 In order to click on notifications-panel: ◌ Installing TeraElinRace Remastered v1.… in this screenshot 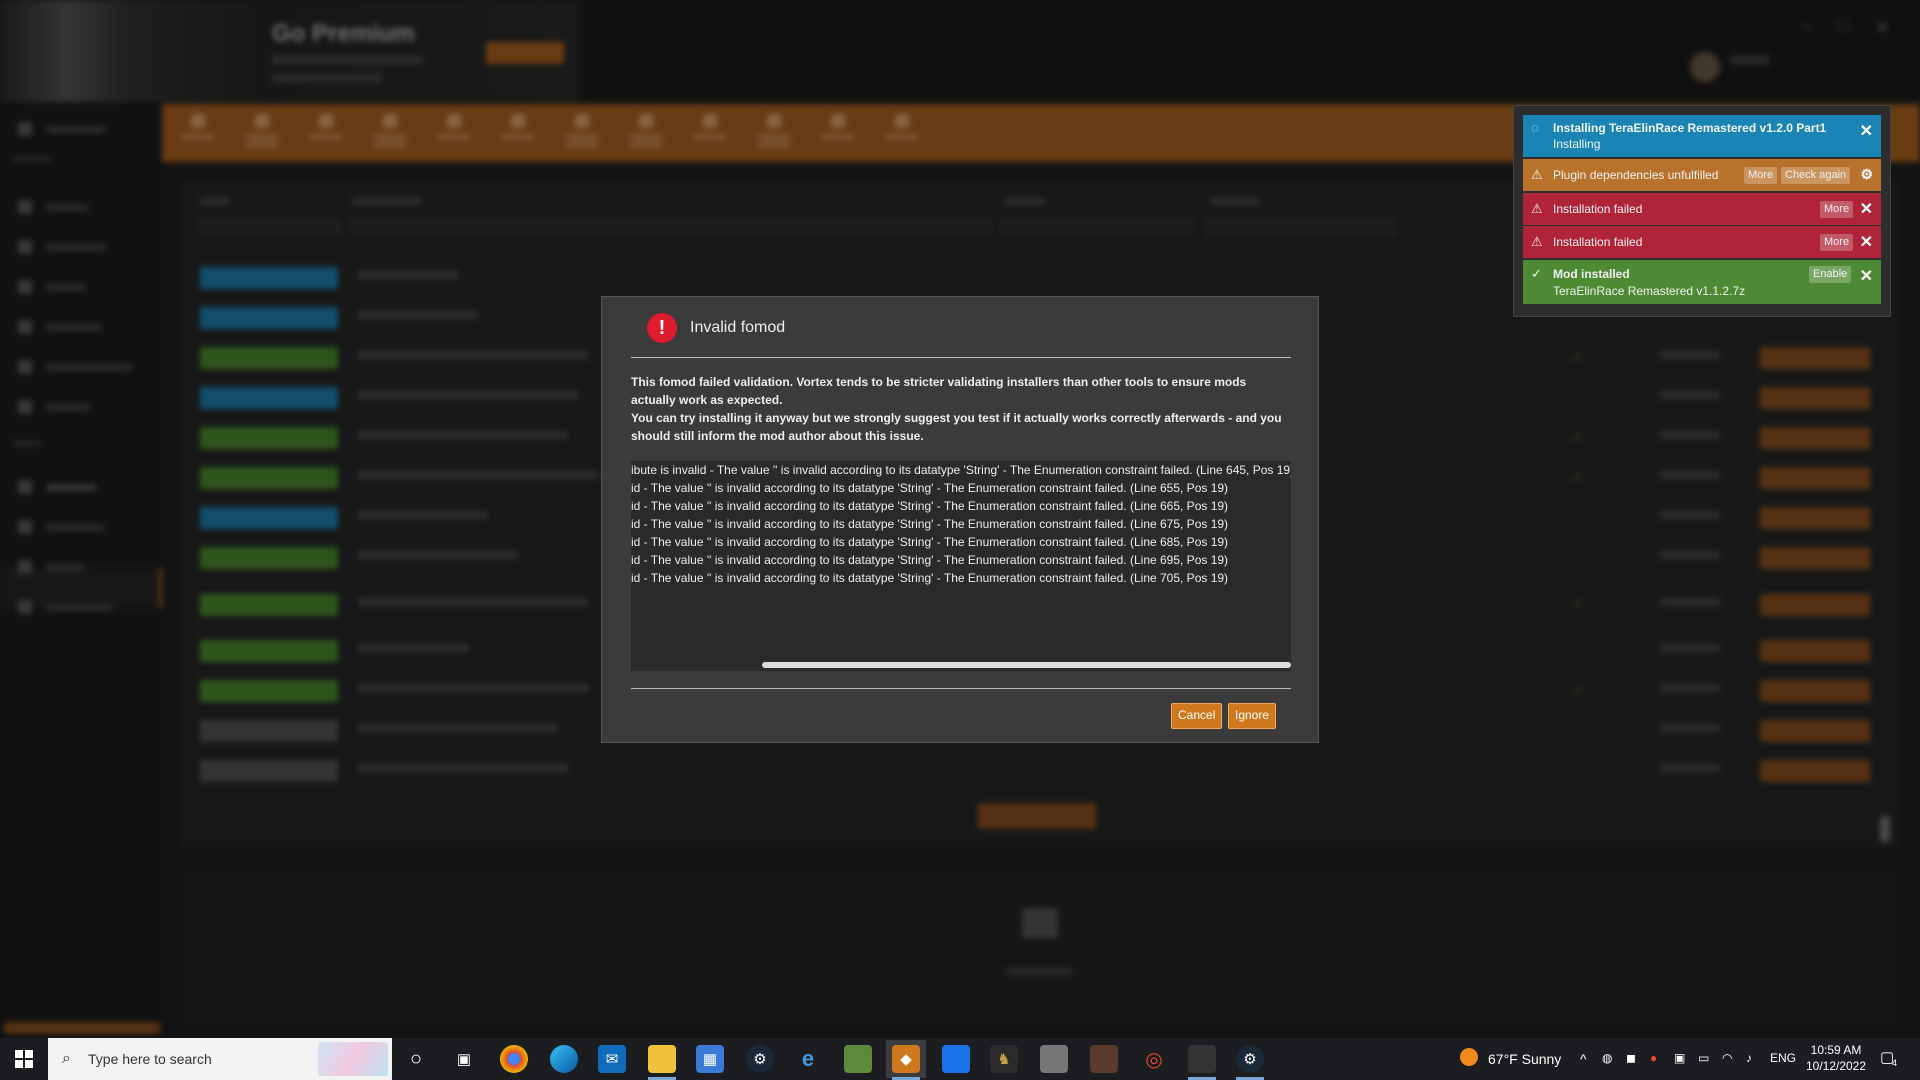, I will do `click(1702, 211)`.